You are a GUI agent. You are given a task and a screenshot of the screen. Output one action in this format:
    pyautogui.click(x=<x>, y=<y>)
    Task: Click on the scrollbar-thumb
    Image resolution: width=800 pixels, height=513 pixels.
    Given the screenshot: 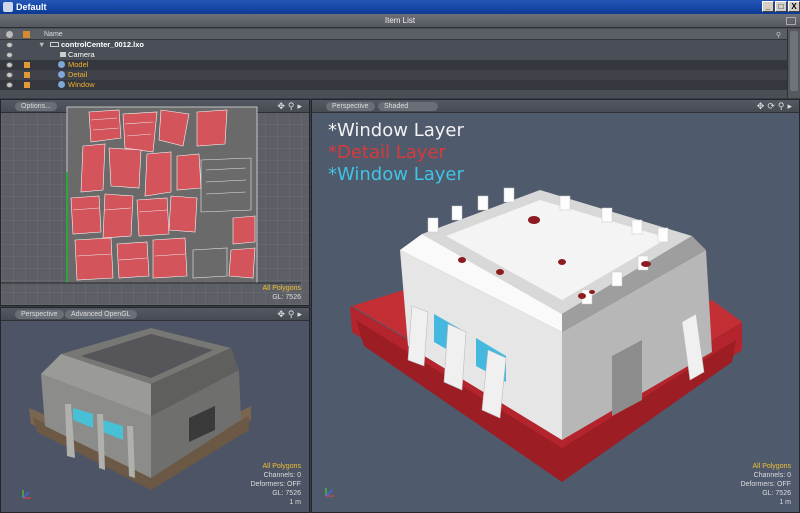 What is the action you would take?
    pyautogui.click(x=794, y=61)
    